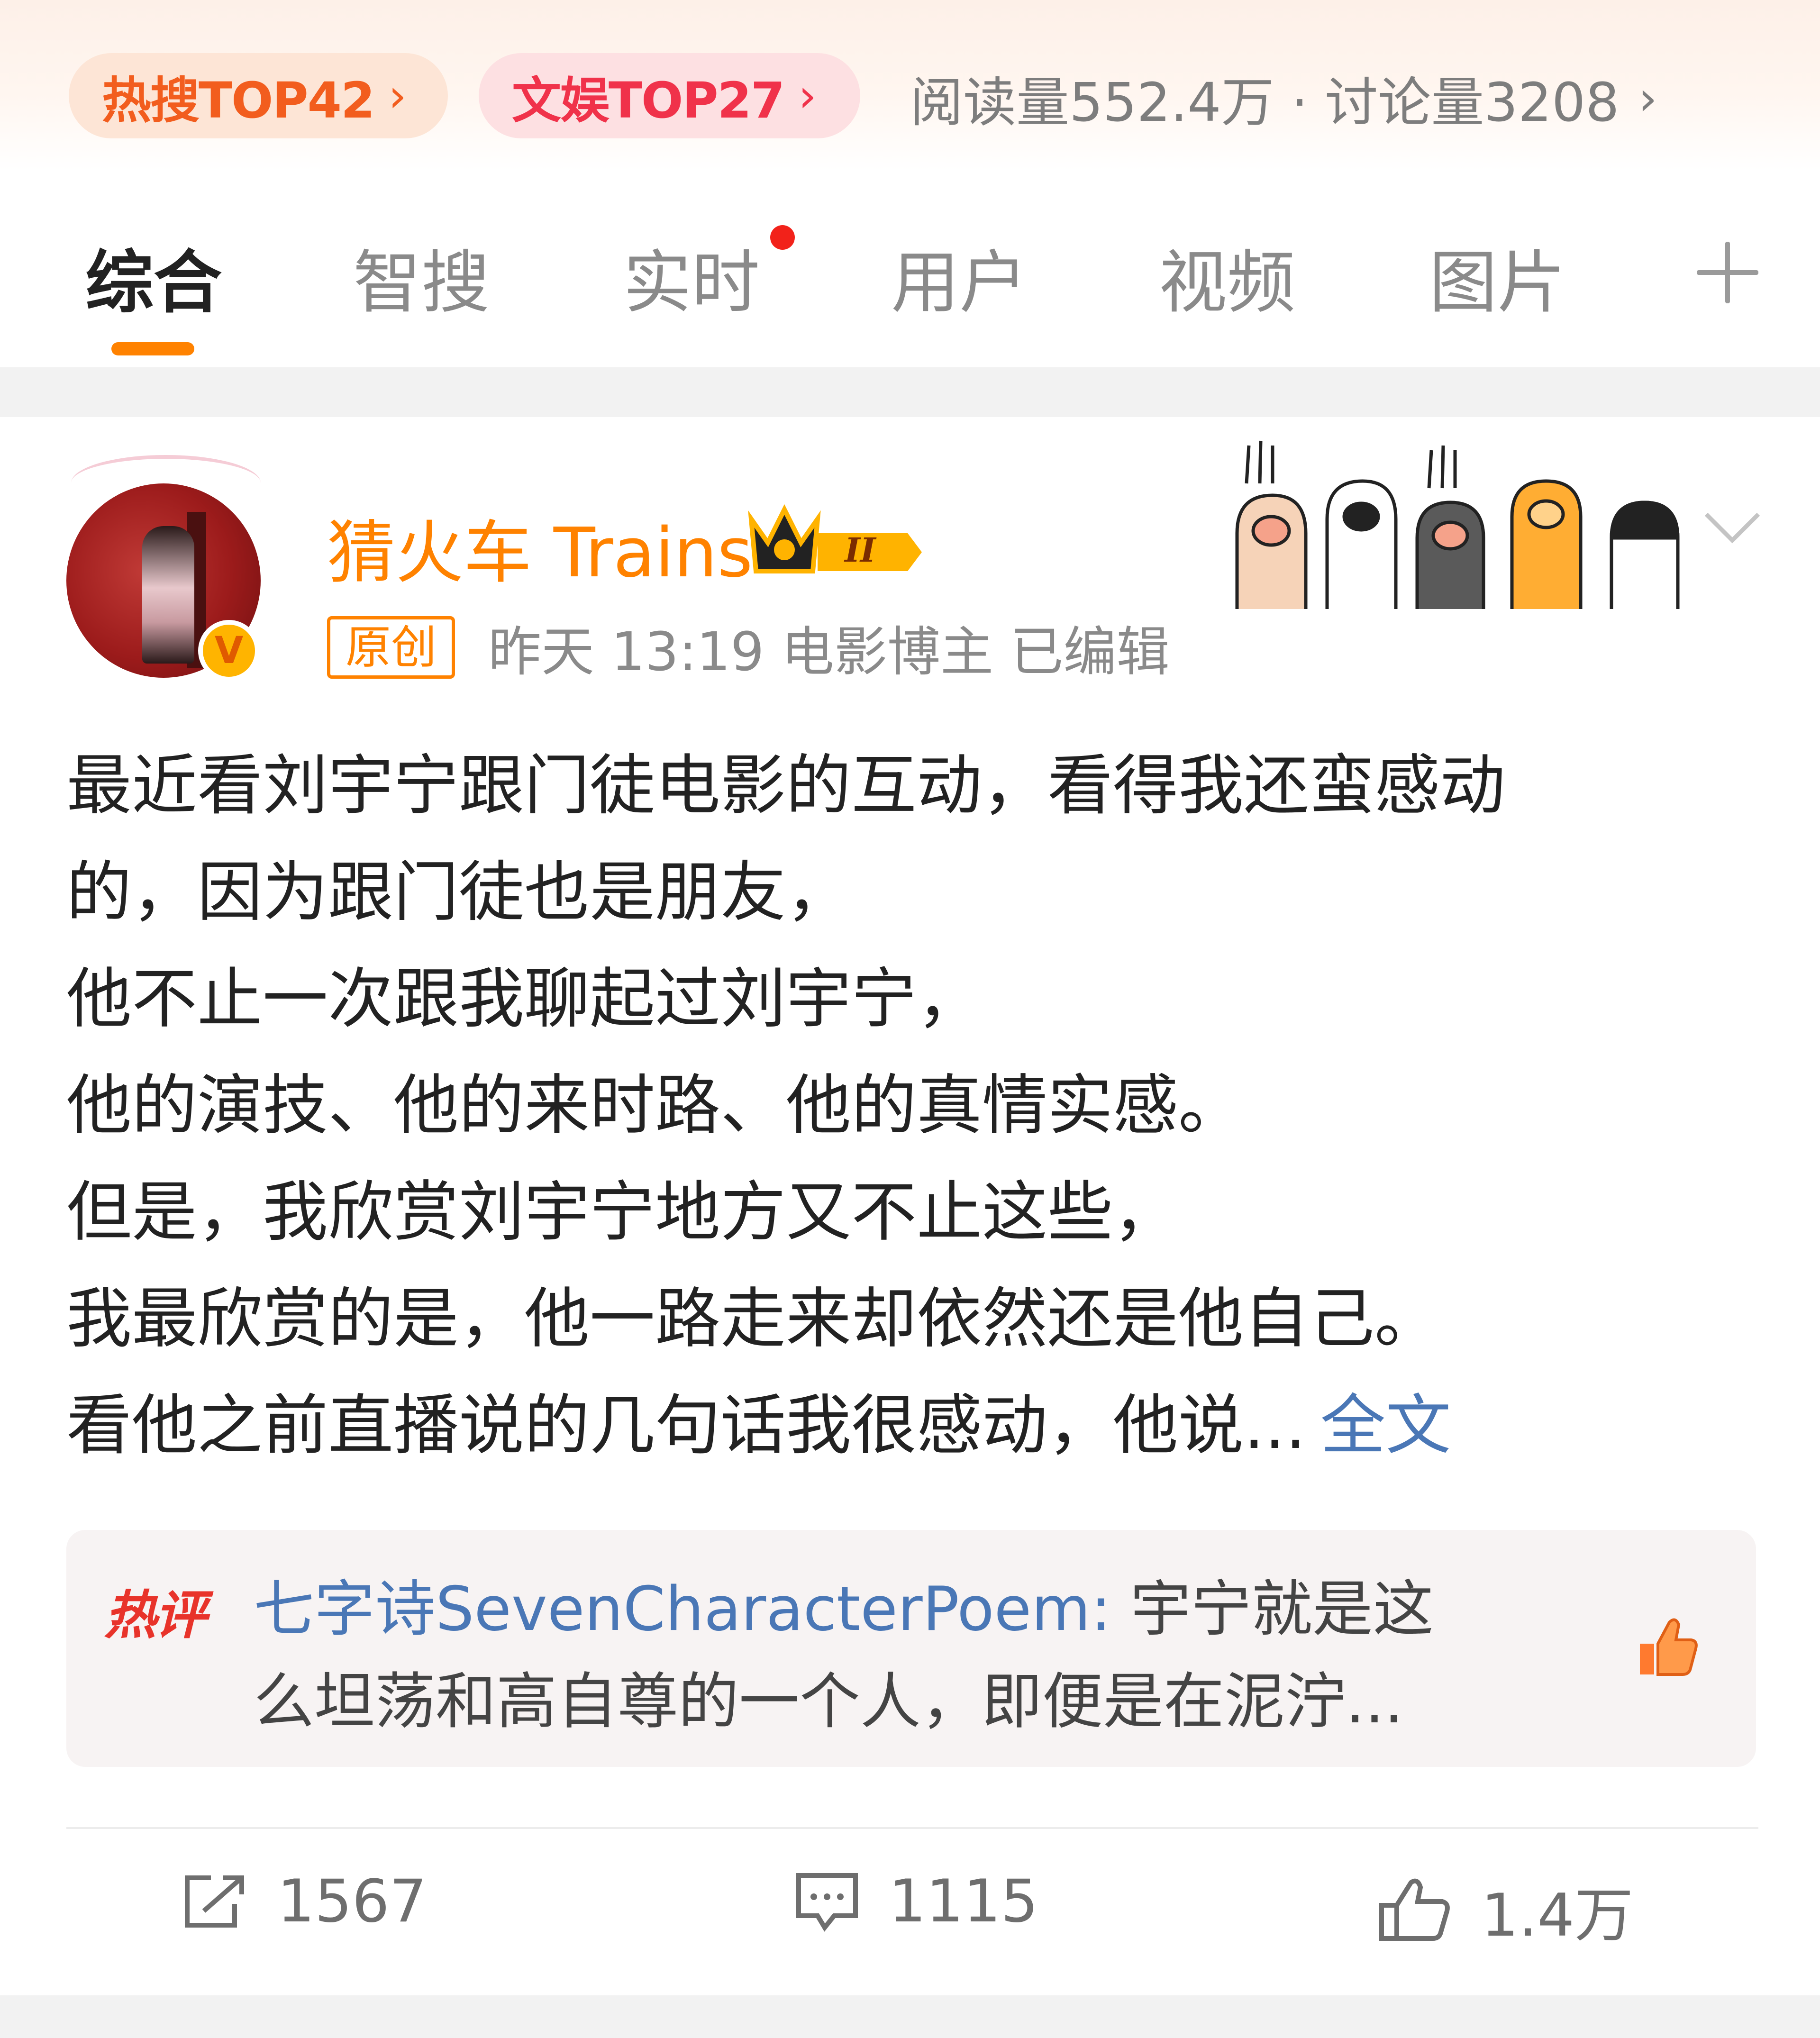  I want to click on tab-users: 用户, so click(959, 276).